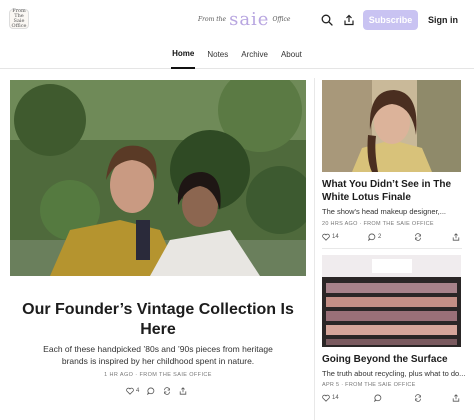  What do you see at coordinates (281, 19) in the screenshot?
I see `wordmark-small-right: Office` at bounding box center [281, 19].